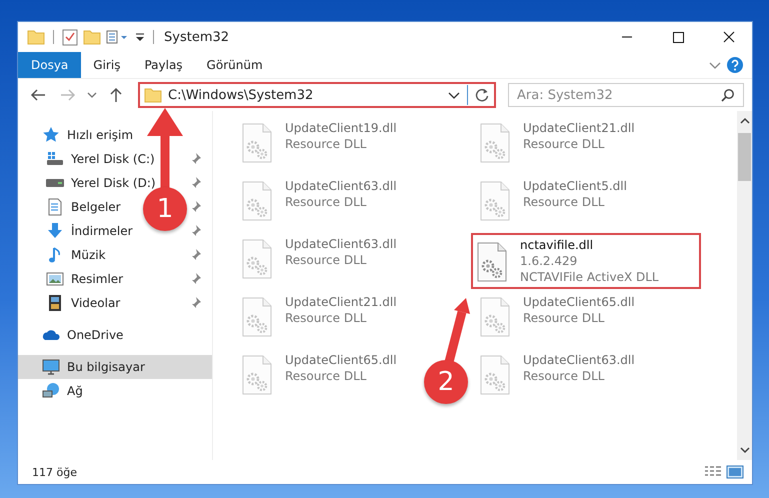 The image size is (769, 498). I want to click on file-item: nctavifile.dll 1.6.2.429 NCTAVIFile ActiveX DLL, so click(586, 261).